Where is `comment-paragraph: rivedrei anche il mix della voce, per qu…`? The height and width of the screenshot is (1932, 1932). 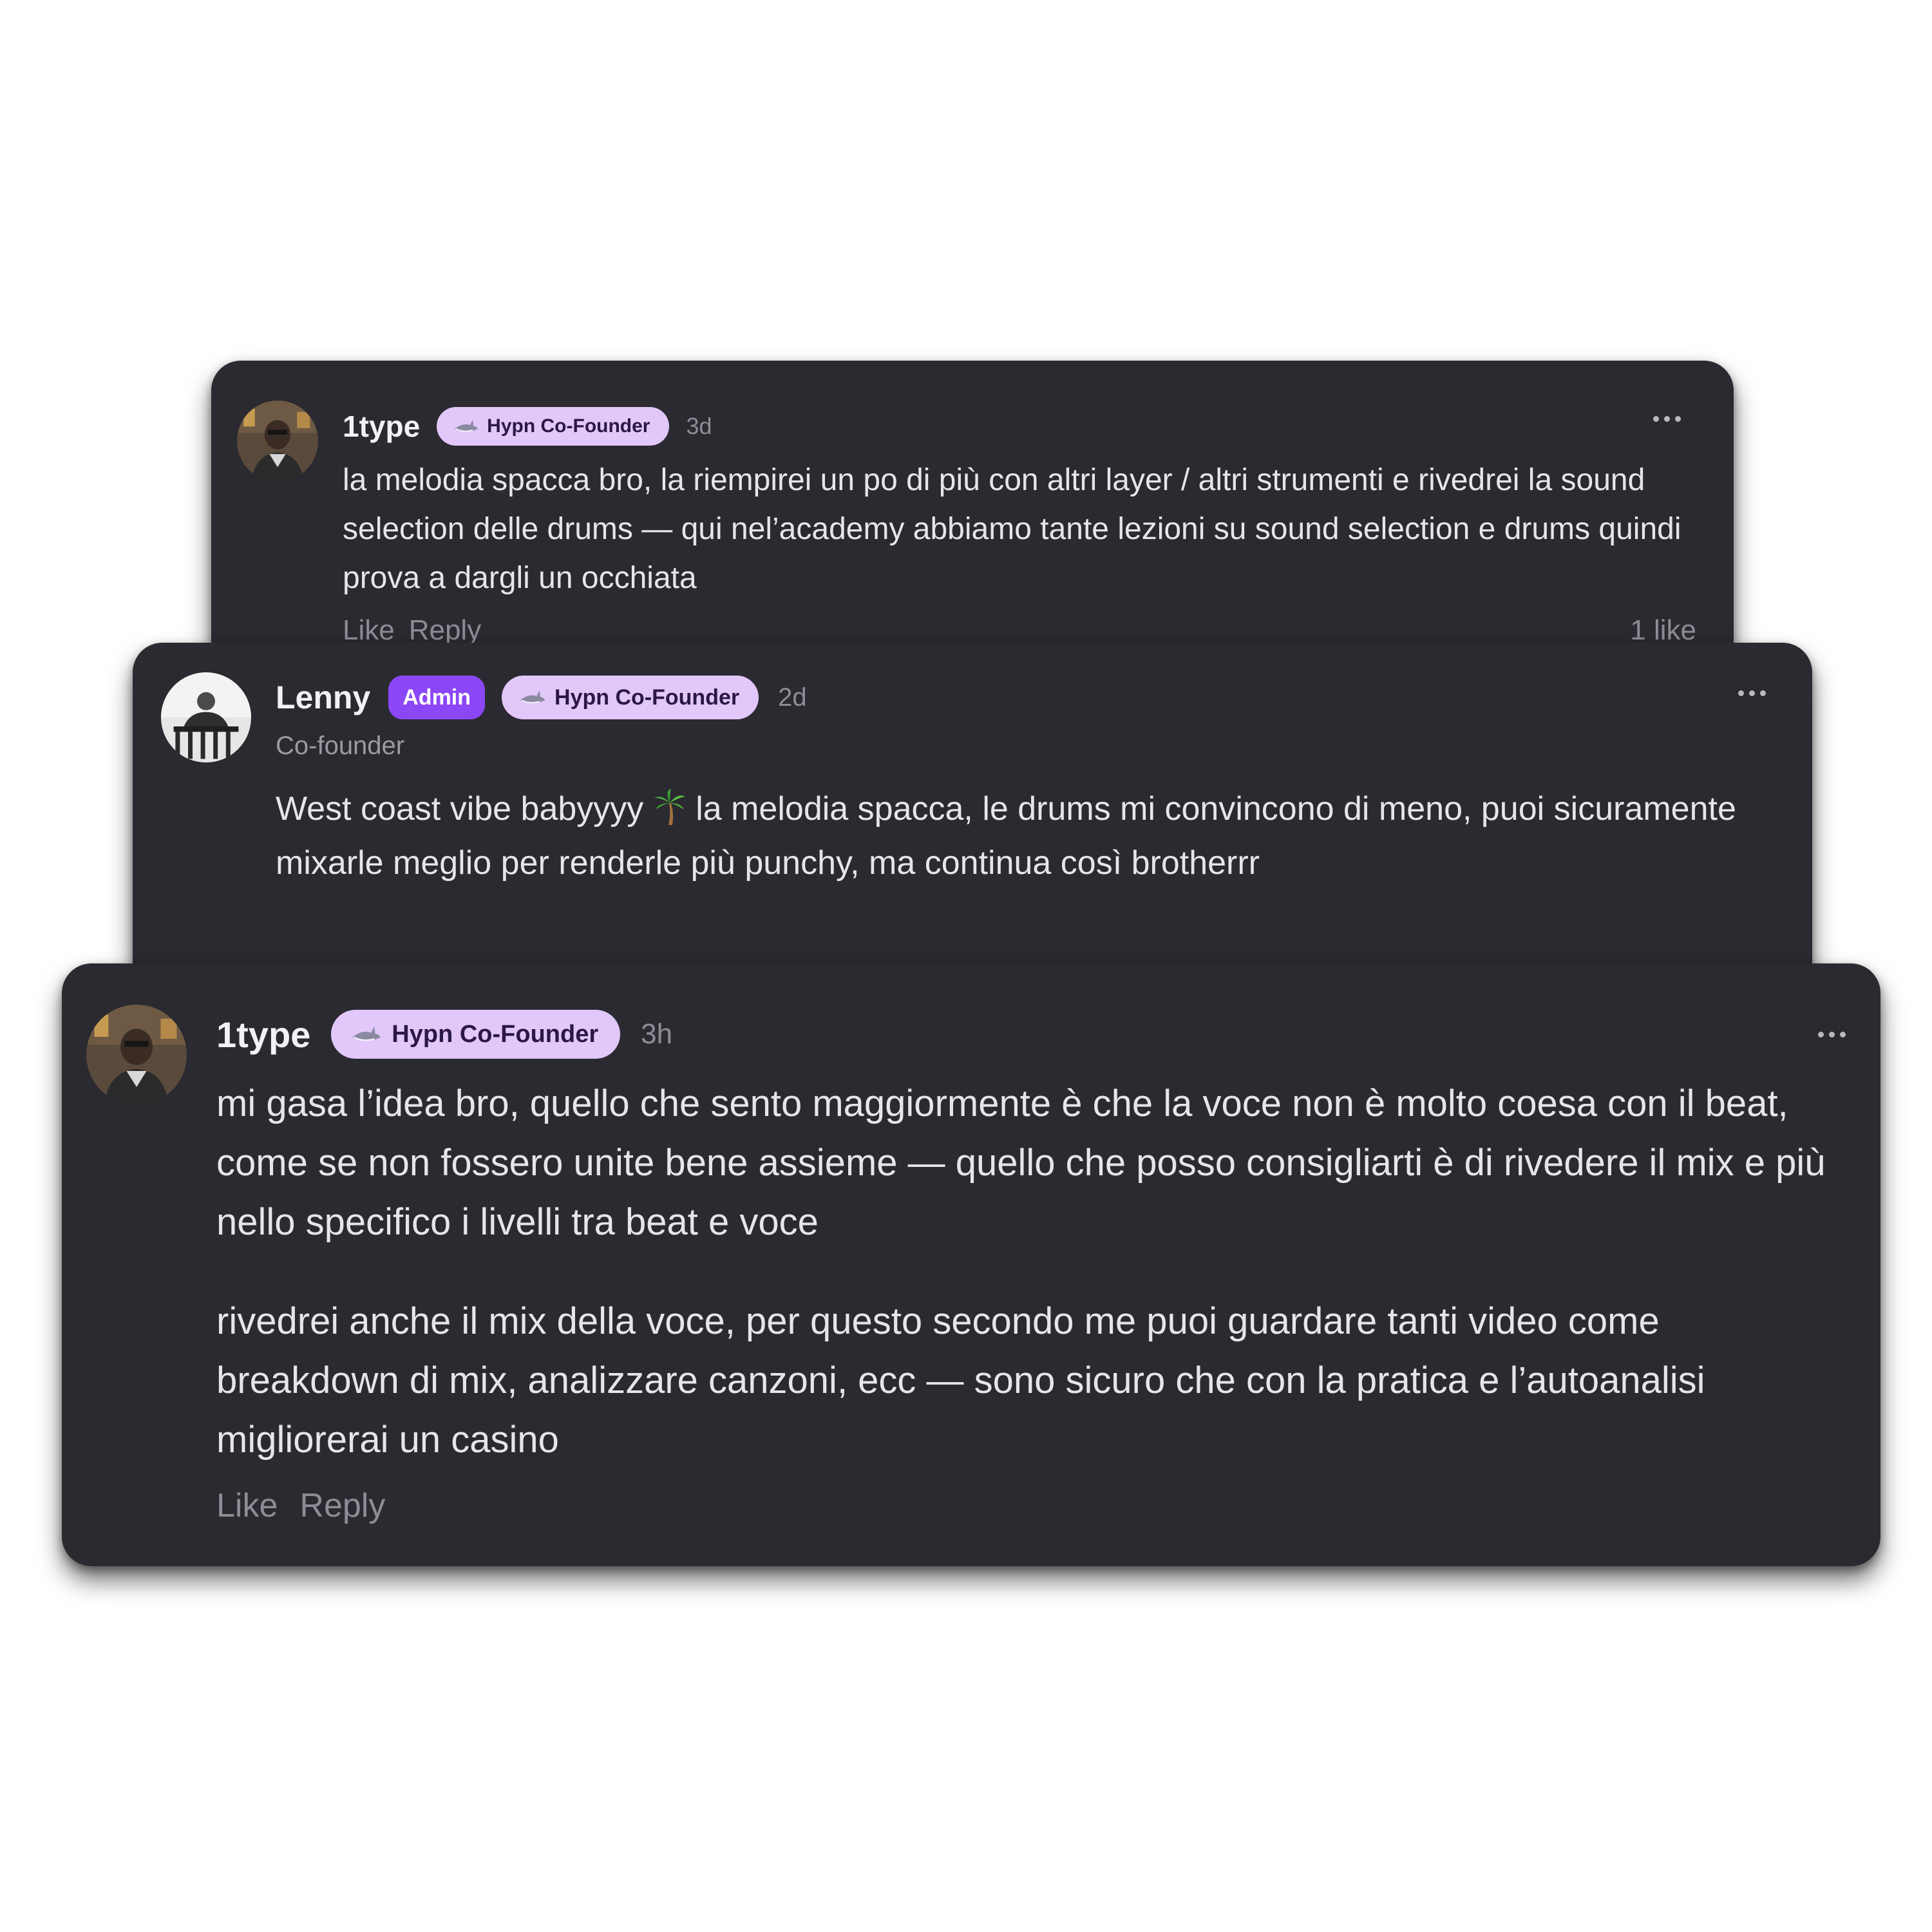 comment-paragraph: rivedrei anche il mix della voce, per qu… is located at coordinates (961, 1380).